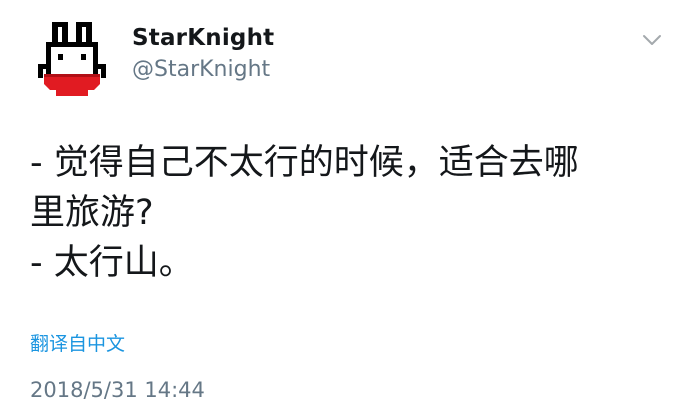 The image size is (692, 420). I want to click on display-name: StarKnight, so click(203, 38).